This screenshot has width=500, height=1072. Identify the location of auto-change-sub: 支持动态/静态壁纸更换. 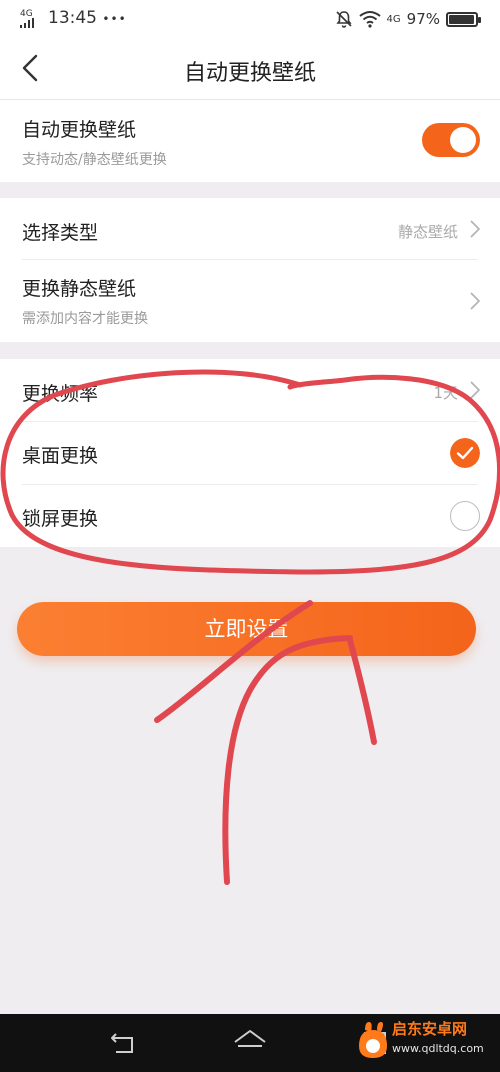
(94, 160).